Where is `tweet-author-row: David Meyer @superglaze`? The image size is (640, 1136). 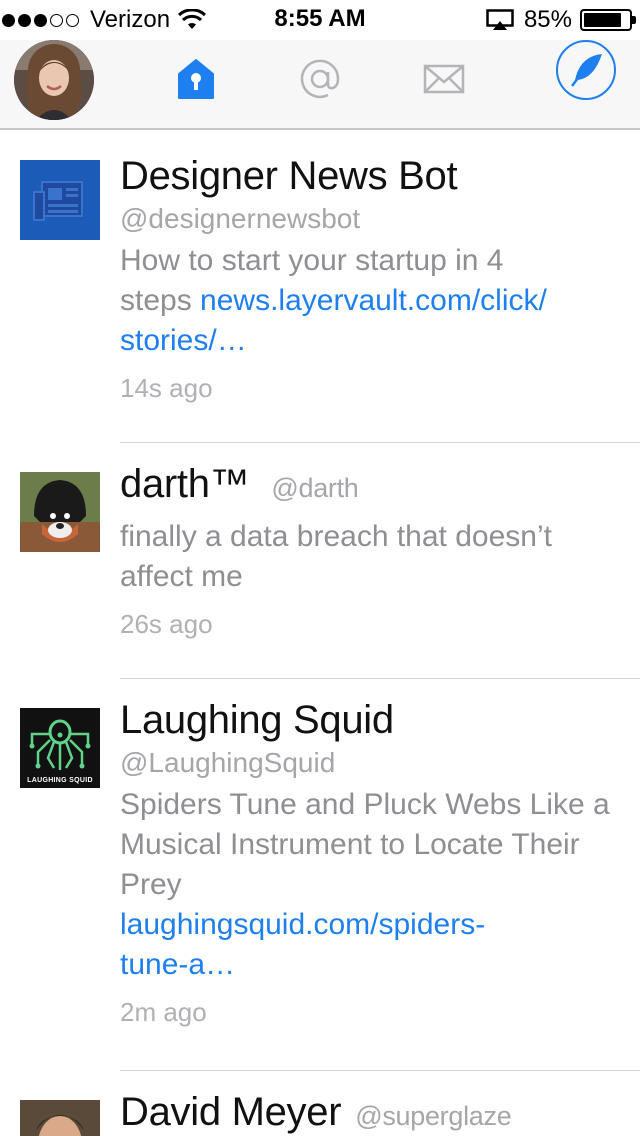
tweet-author-row: David Meyer @superglaze is located at coordinates (371, 1112).